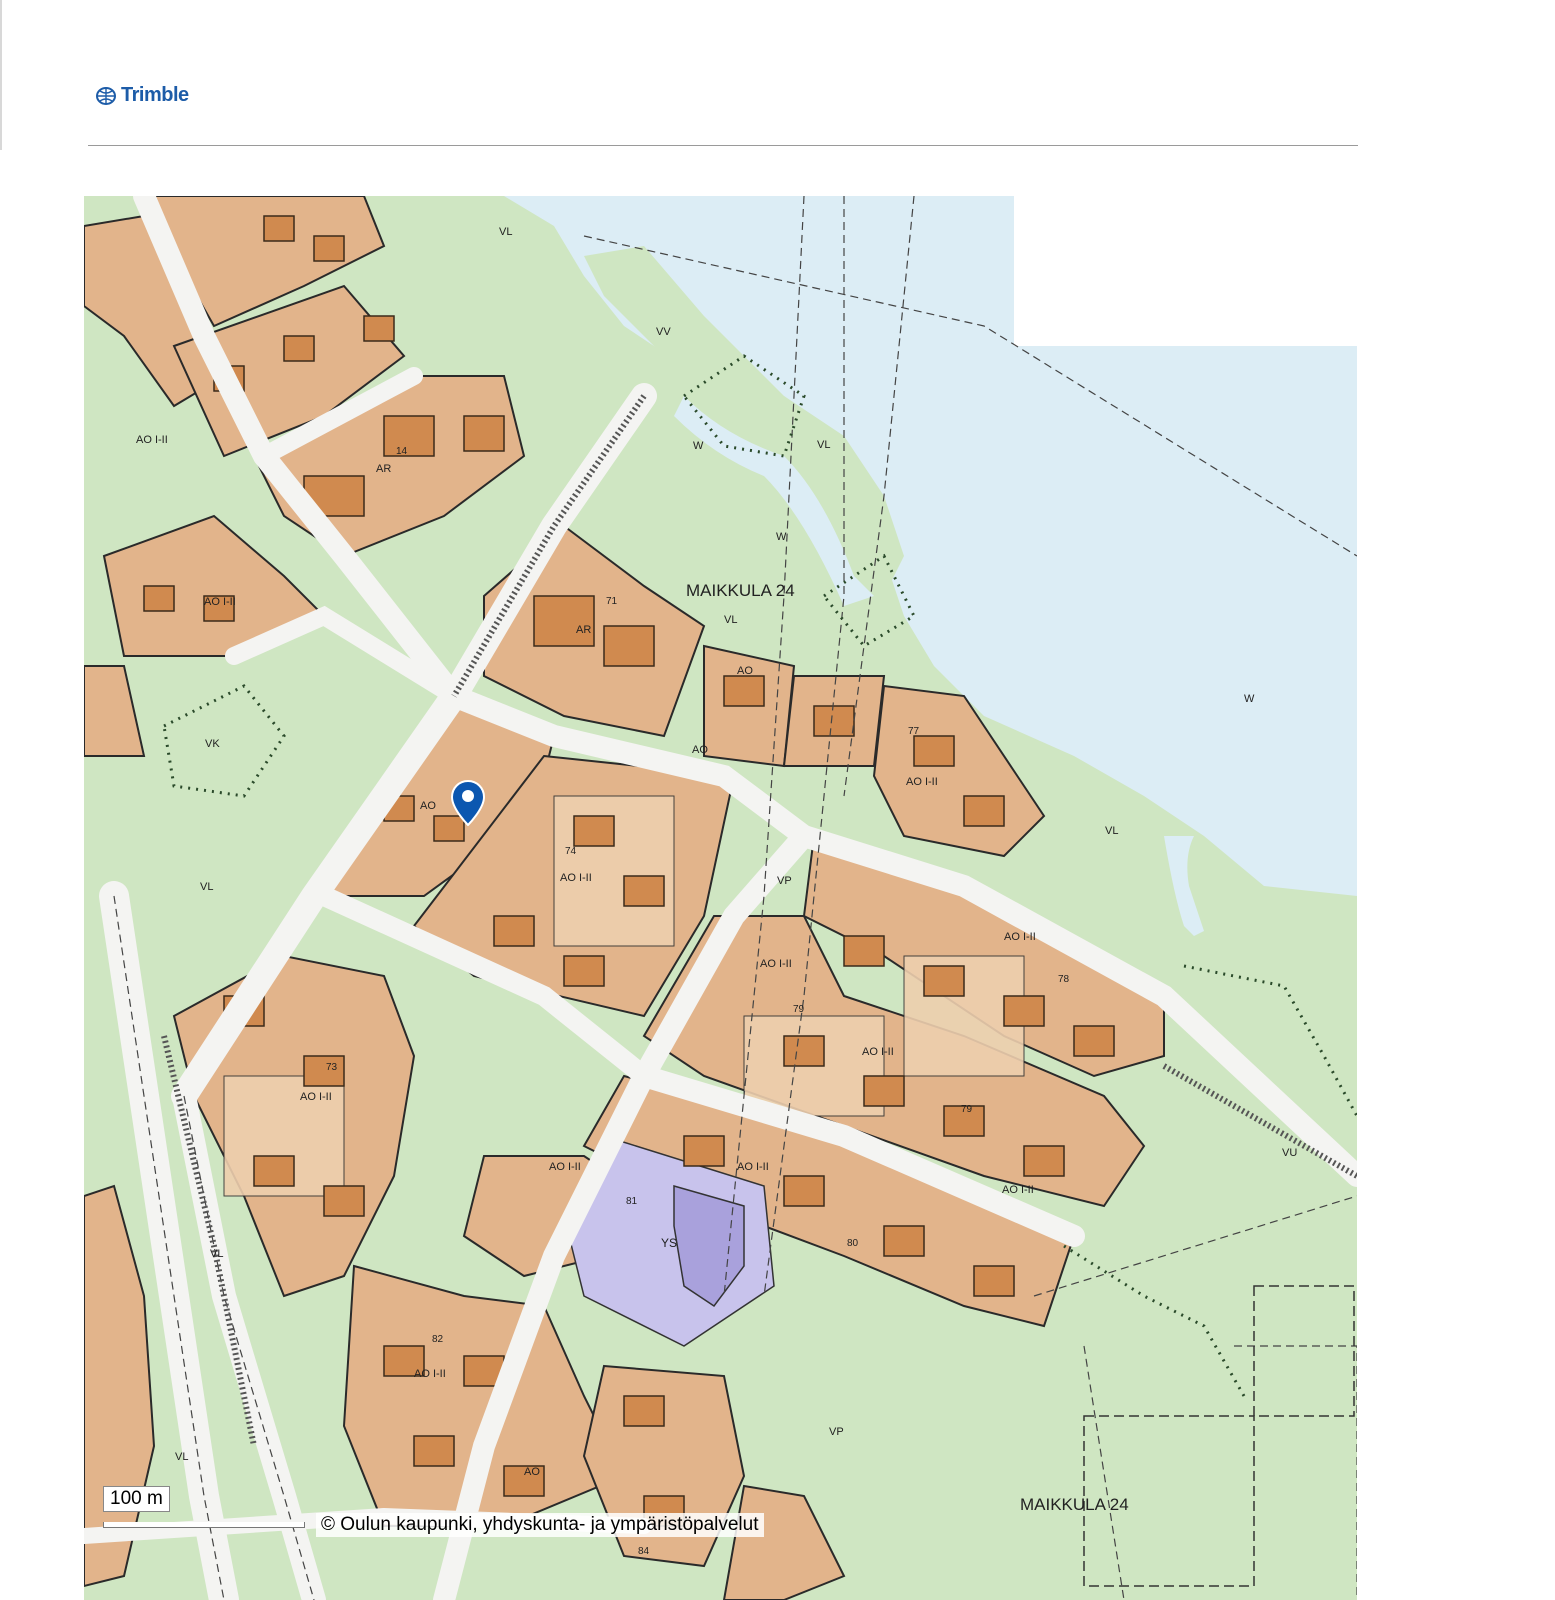 The image size is (1555, 1600). What do you see at coordinates (106, 95) in the screenshot?
I see `trimble-globe-icon` at bounding box center [106, 95].